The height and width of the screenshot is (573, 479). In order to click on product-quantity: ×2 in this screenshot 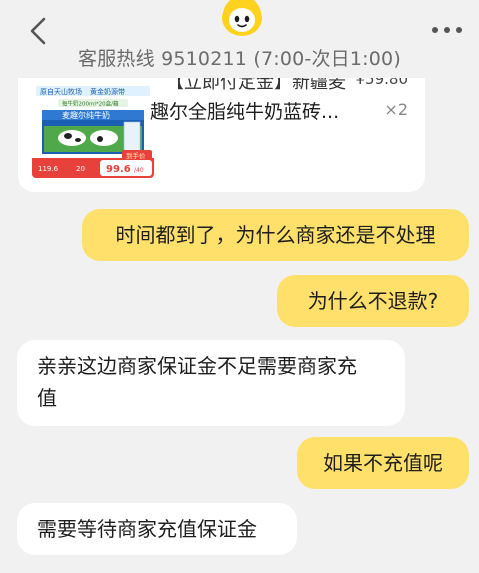, I will do `click(396, 109)`.